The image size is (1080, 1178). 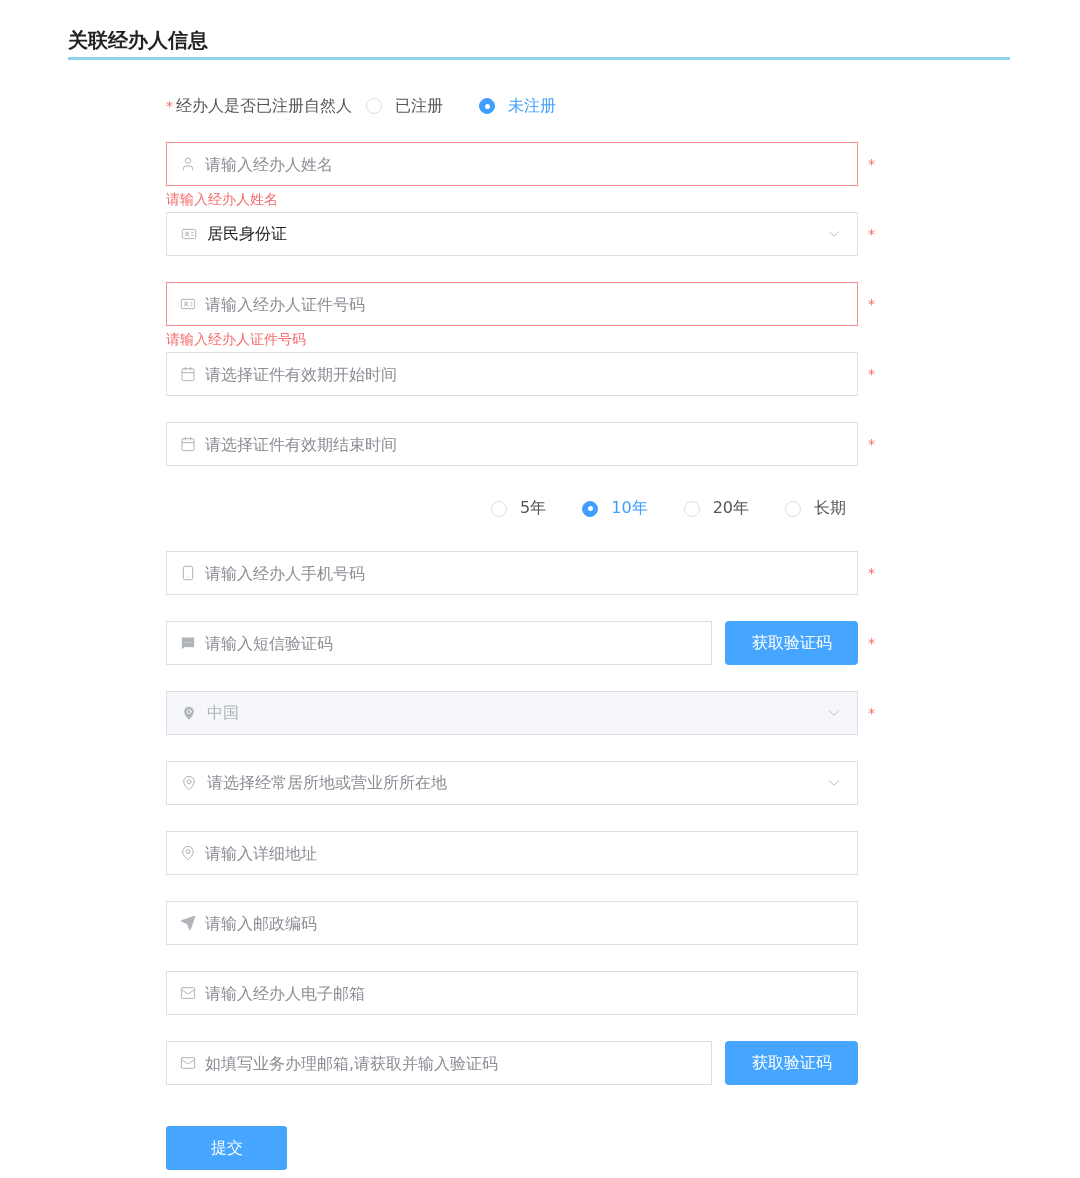 What do you see at coordinates (512, 304) in the screenshot?
I see `input-field: 请输入经办人证件号码` at bounding box center [512, 304].